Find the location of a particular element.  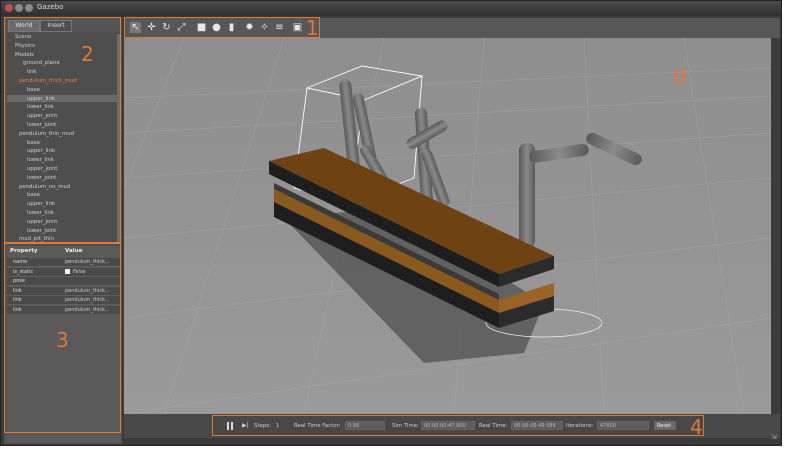

resize-grip-icon: ⇲ is located at coordinates (774, 437).